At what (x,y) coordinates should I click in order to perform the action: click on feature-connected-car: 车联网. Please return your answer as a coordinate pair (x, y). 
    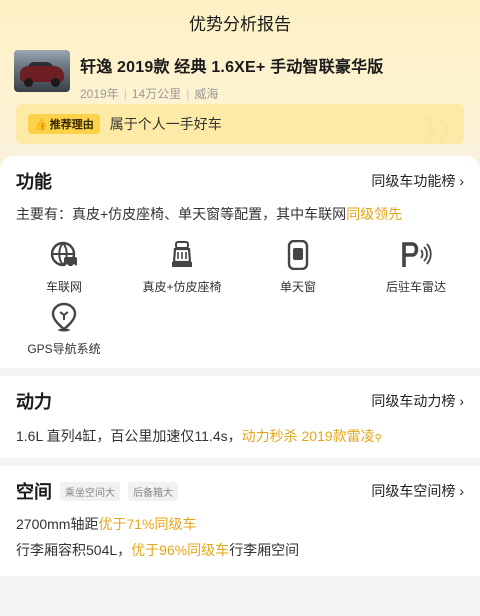
    Looking at the image, I should click on (64, 267).